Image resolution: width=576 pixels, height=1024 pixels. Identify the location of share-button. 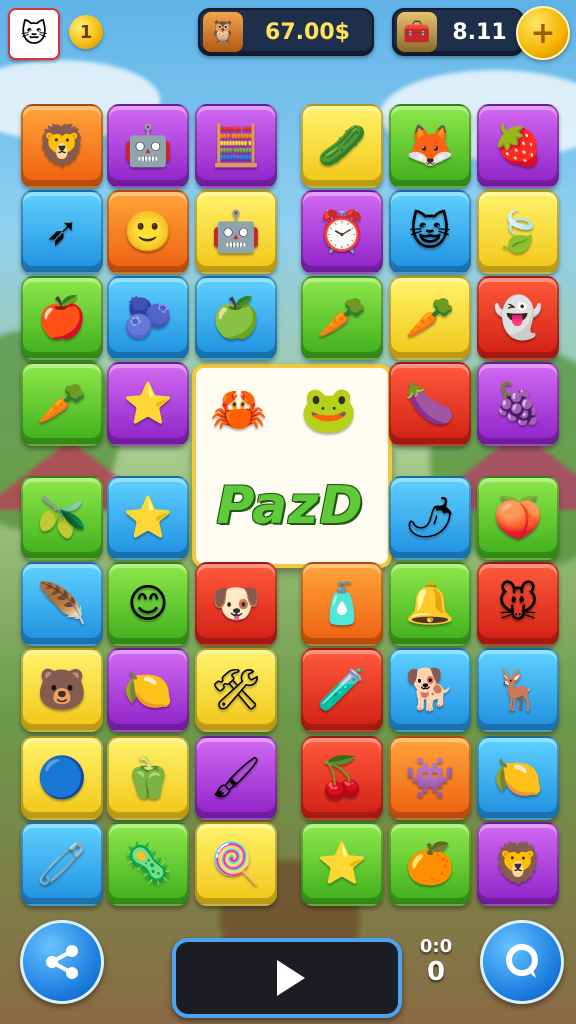
(62, 962).